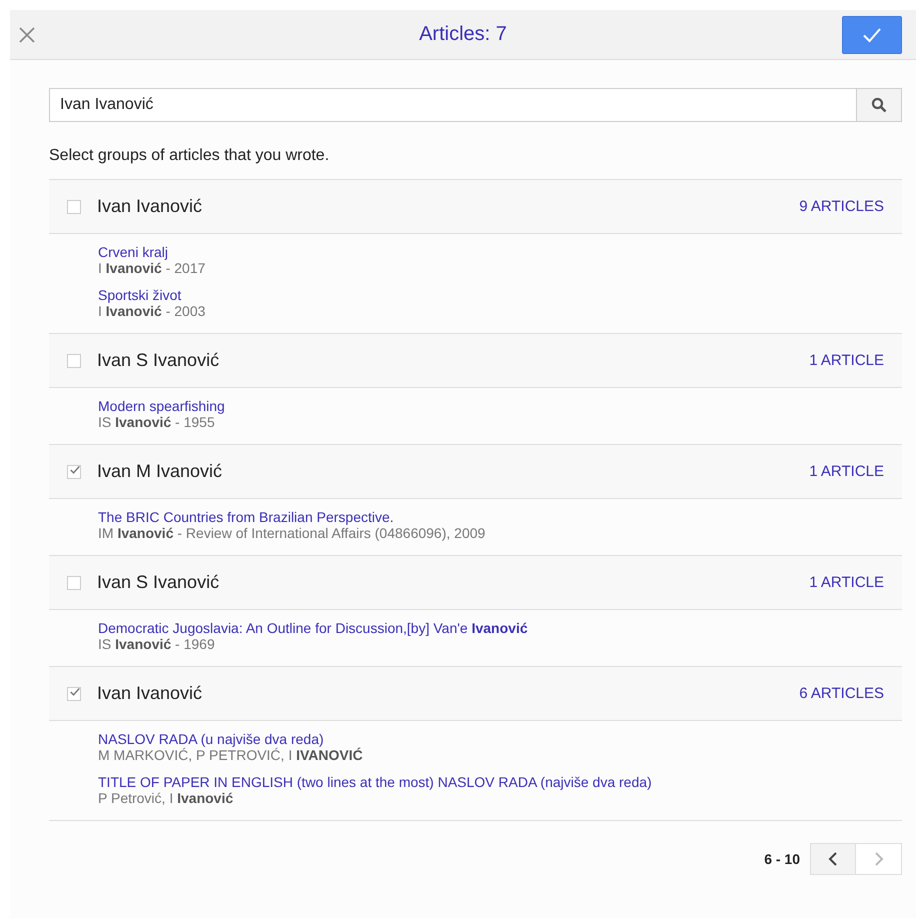 The height and width of the screenshot is (918, 916). I want to click on close-icon, so click(27, 34).